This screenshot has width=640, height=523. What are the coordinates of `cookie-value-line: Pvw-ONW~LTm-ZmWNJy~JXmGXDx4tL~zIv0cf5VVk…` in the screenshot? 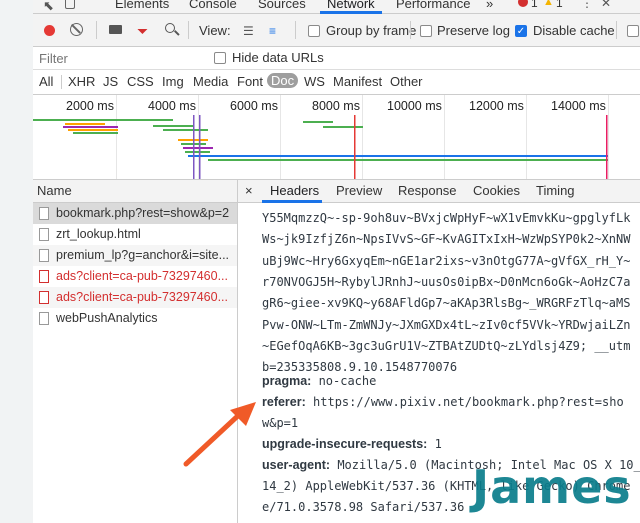 It's located at (446, 325).